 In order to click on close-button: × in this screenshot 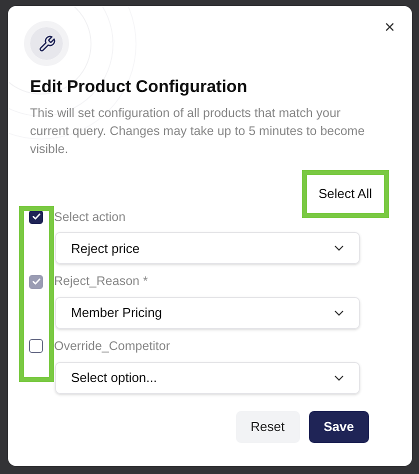, I will do `click(389, 27)`.